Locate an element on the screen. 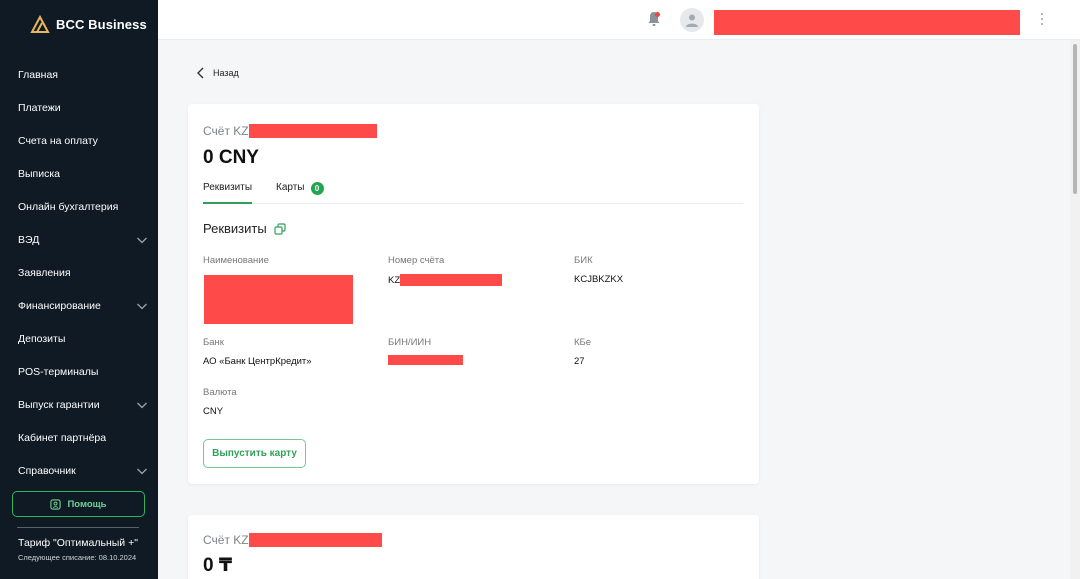 Image resolution: width=1080 pixels, height=579 pixels. sidebar-item-label: Справочник is located at coordinates (47, 470).